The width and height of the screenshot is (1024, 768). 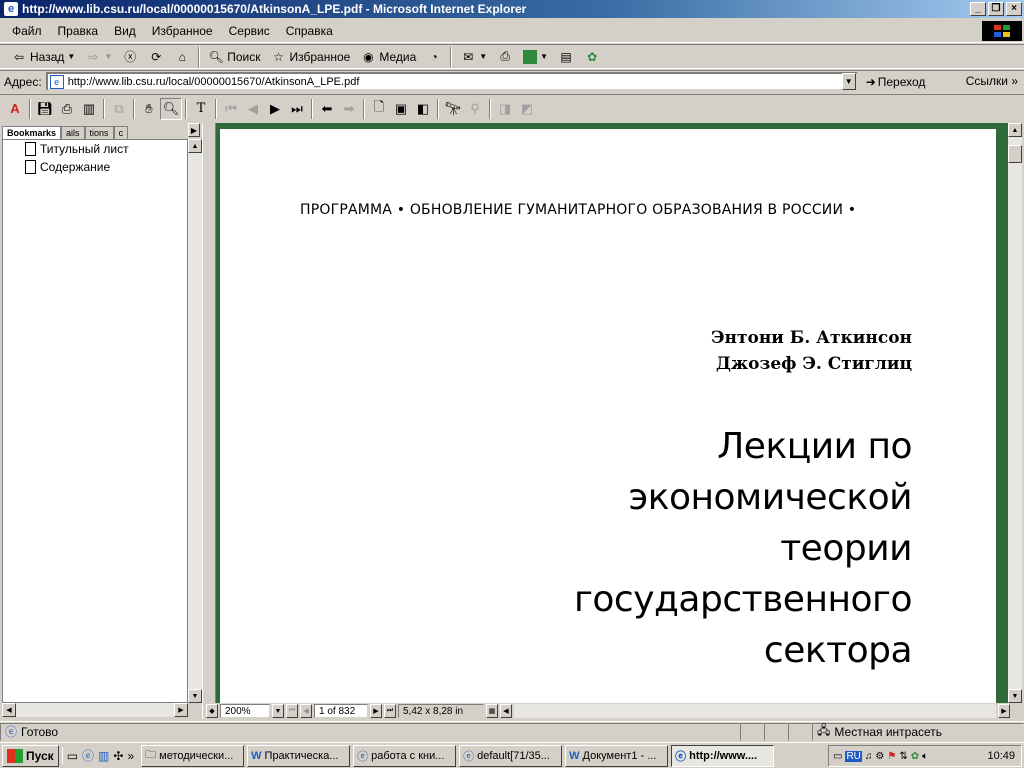 I want to click on menu-view: Вид, so click(x=125, y=31).